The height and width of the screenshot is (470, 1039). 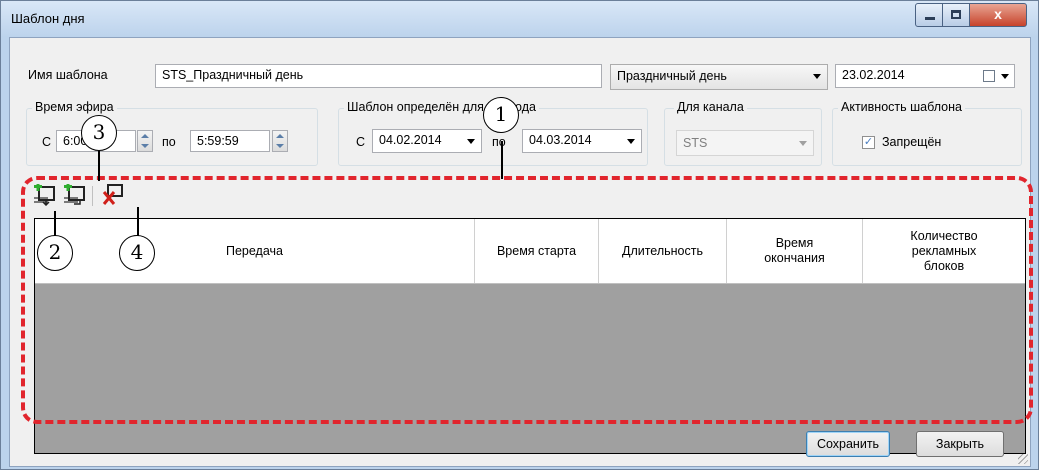 I want to click on minimize-icon, so click(x=930, y=18).